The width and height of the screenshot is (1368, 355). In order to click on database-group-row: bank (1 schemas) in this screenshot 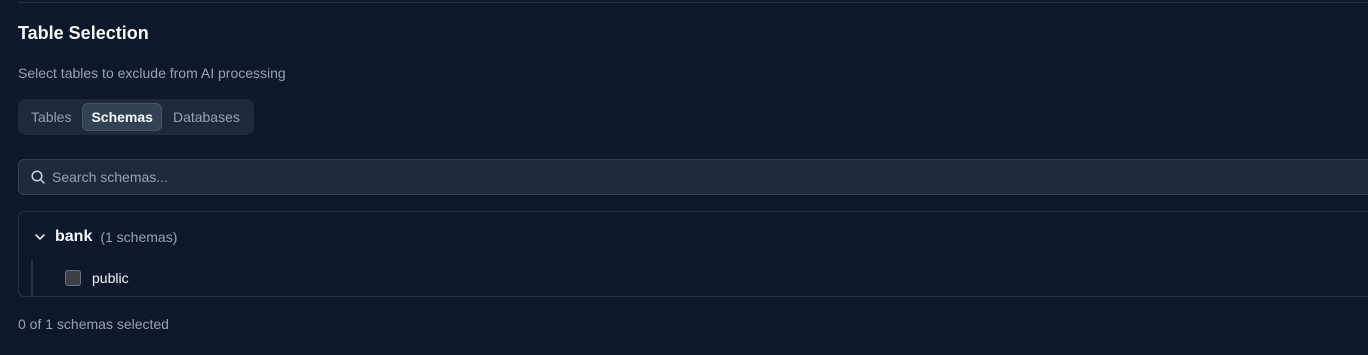, I will do `click(105, 237)`.